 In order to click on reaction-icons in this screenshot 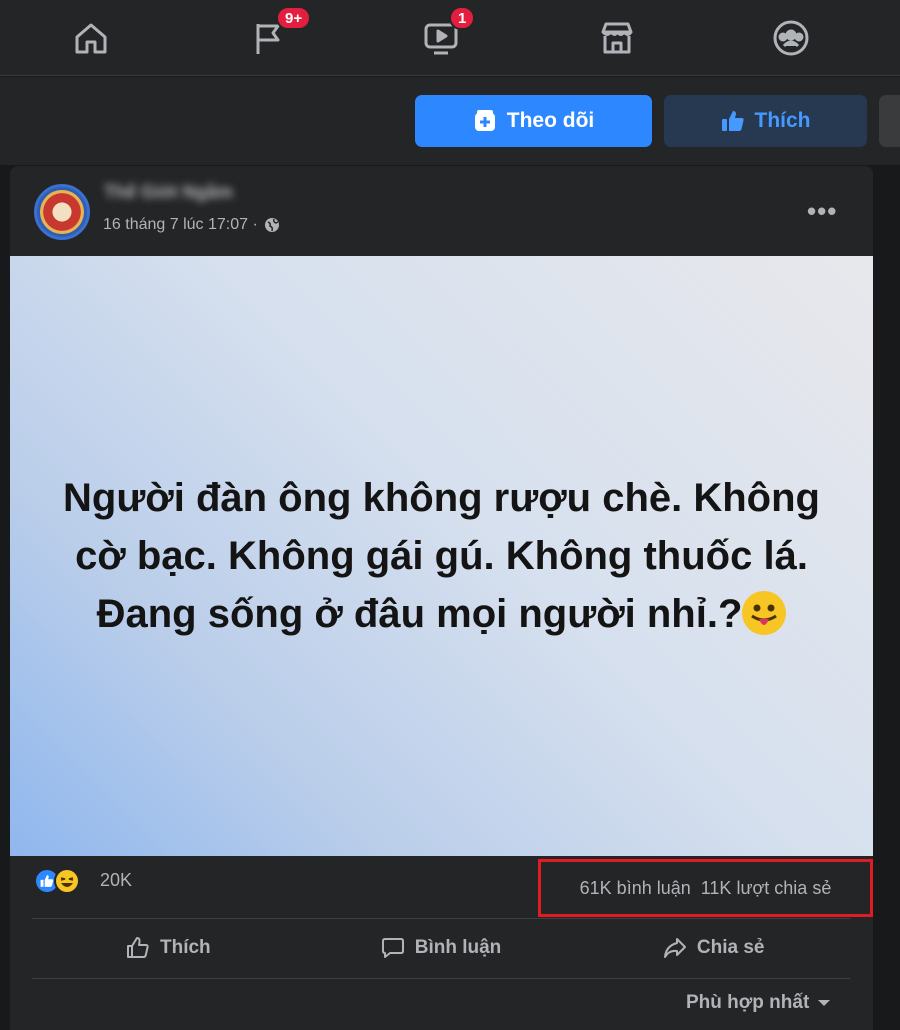, I will do `click(57, 881)`.